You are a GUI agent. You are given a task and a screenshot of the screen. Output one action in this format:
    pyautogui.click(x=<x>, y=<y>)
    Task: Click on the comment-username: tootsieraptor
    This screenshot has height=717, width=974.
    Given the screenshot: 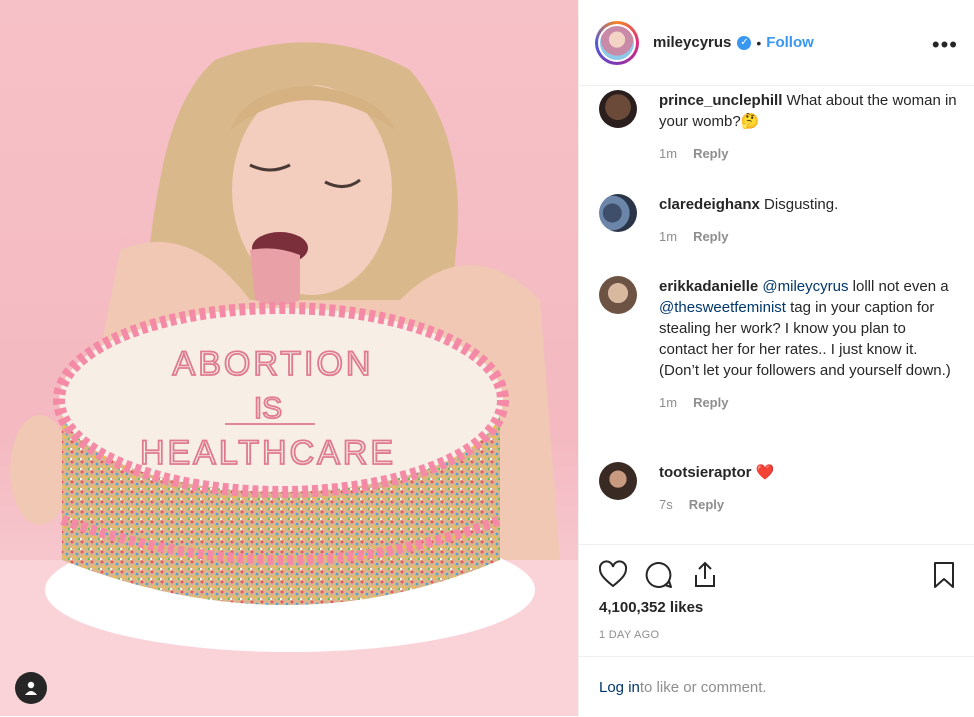 What is the action you would take?
    pyautogui.click(x=705, y=472)
    